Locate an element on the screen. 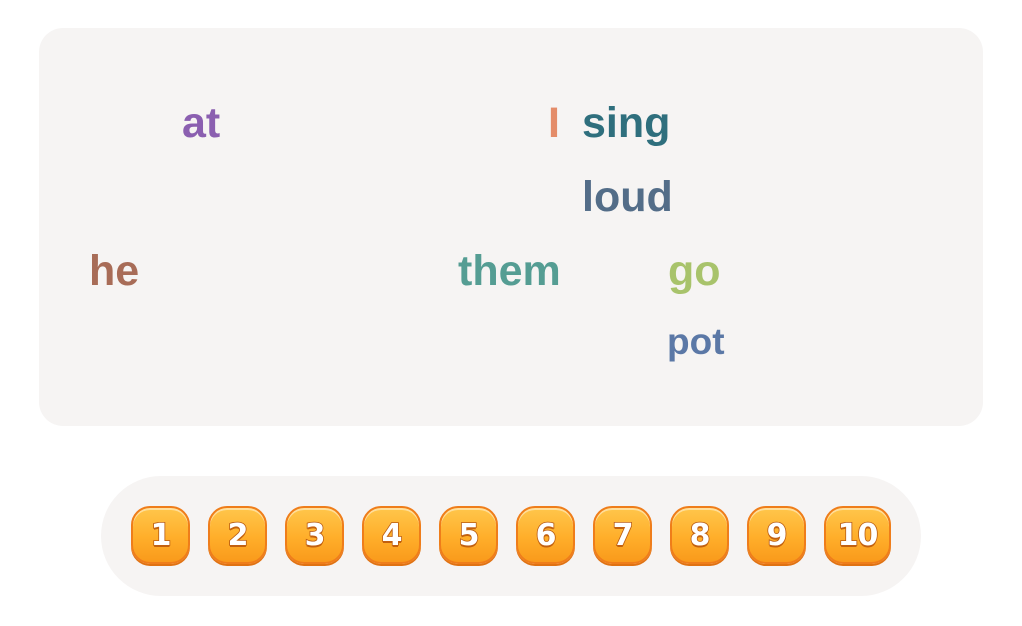  level-button-7: 7 is located at coordinates (622, 535).